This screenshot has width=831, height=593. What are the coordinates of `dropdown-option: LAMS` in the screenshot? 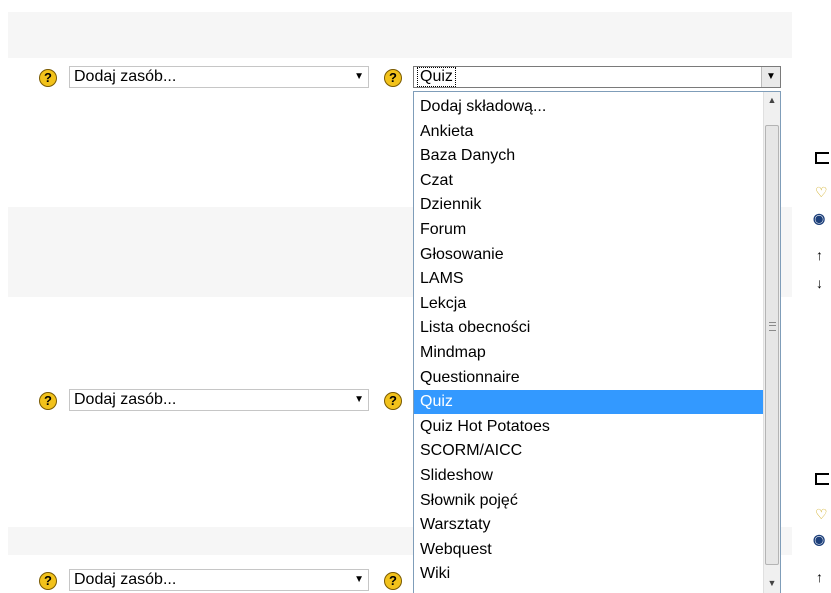 It's located at (588, 279).